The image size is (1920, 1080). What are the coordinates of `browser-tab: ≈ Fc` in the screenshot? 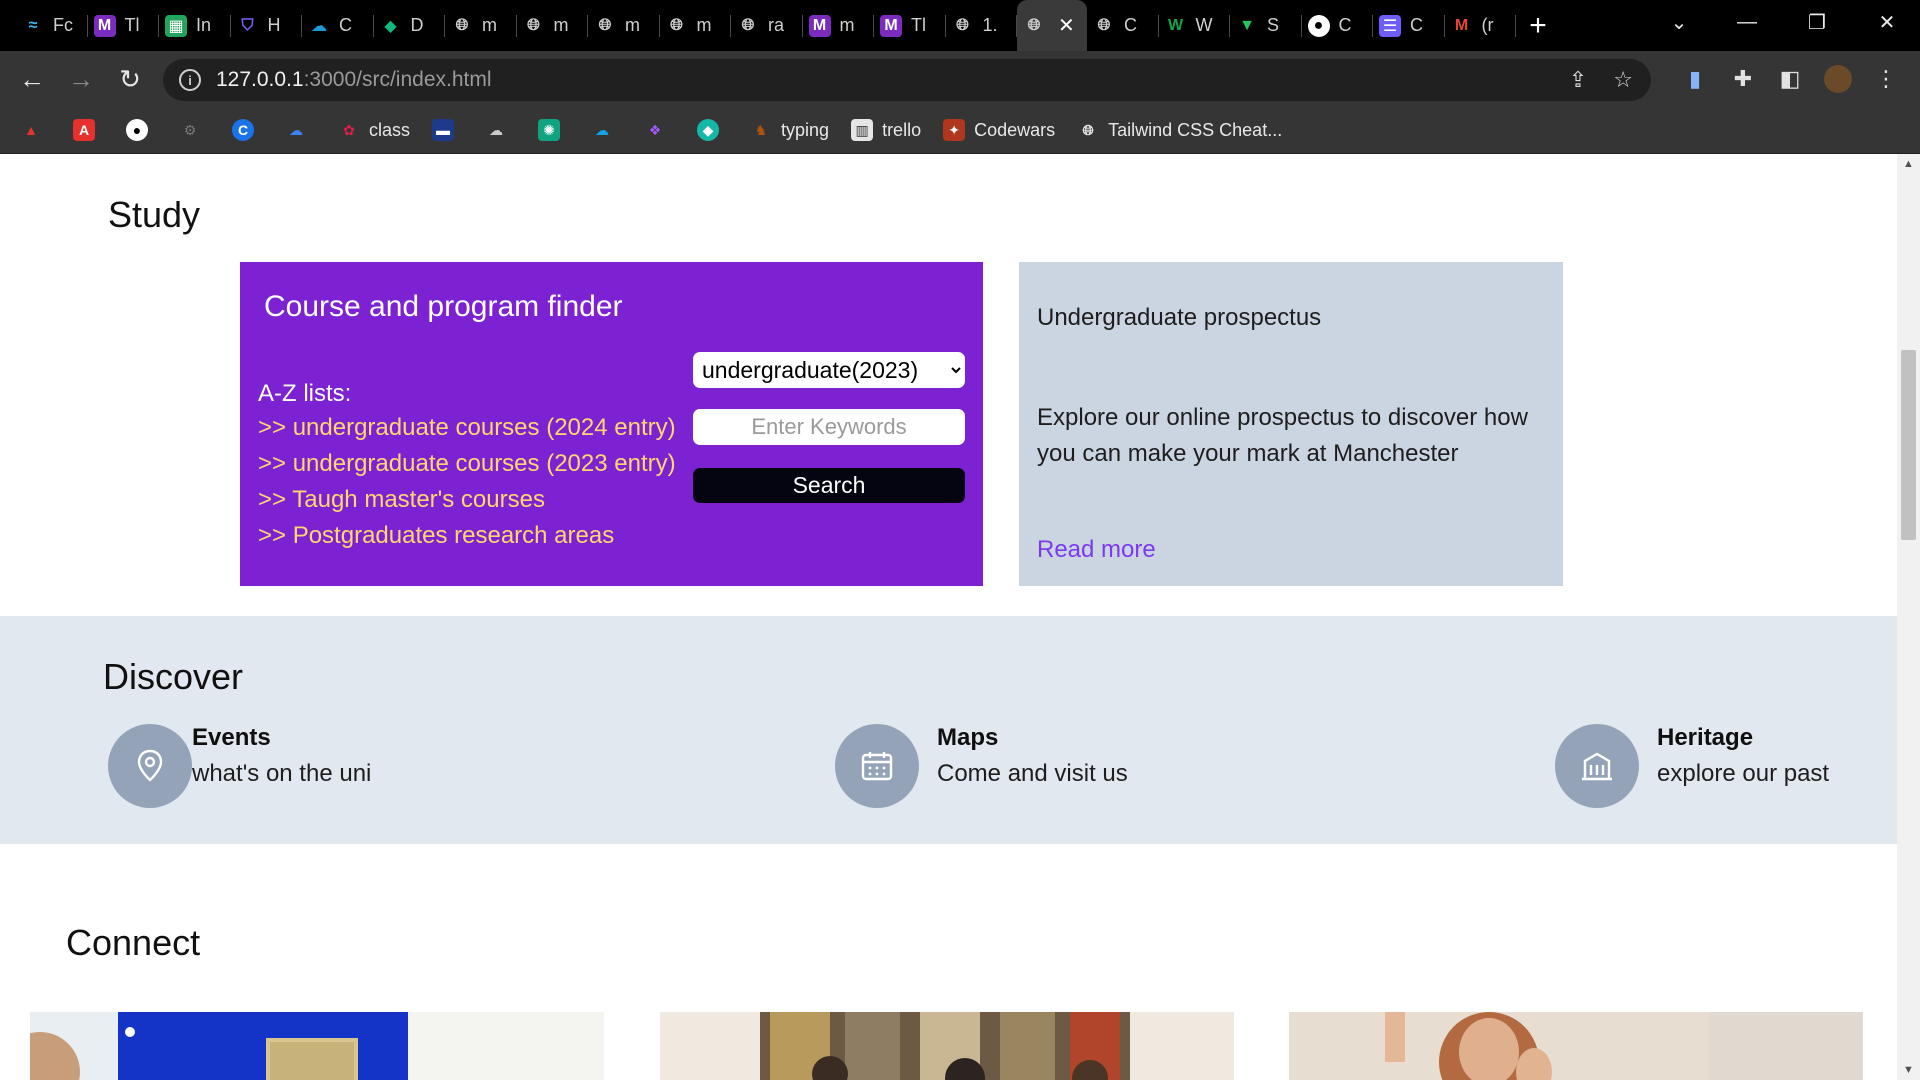 It's located at (52, 25).